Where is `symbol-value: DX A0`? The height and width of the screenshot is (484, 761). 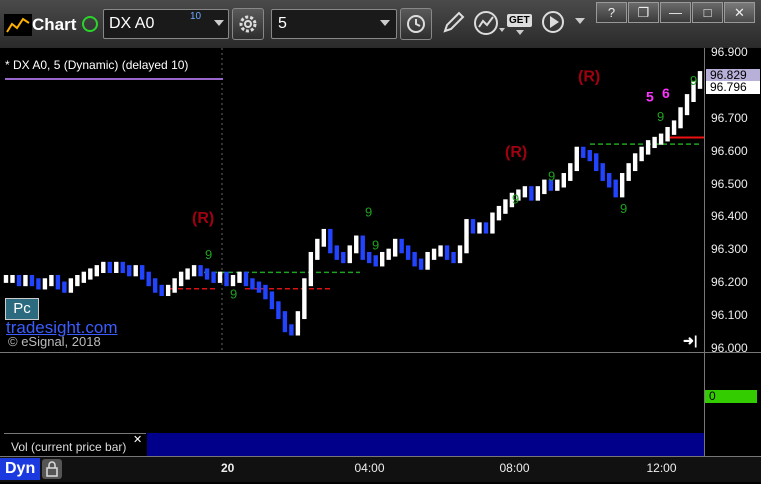
symbol-value: DX A0 is located at coordinates (132, 23).